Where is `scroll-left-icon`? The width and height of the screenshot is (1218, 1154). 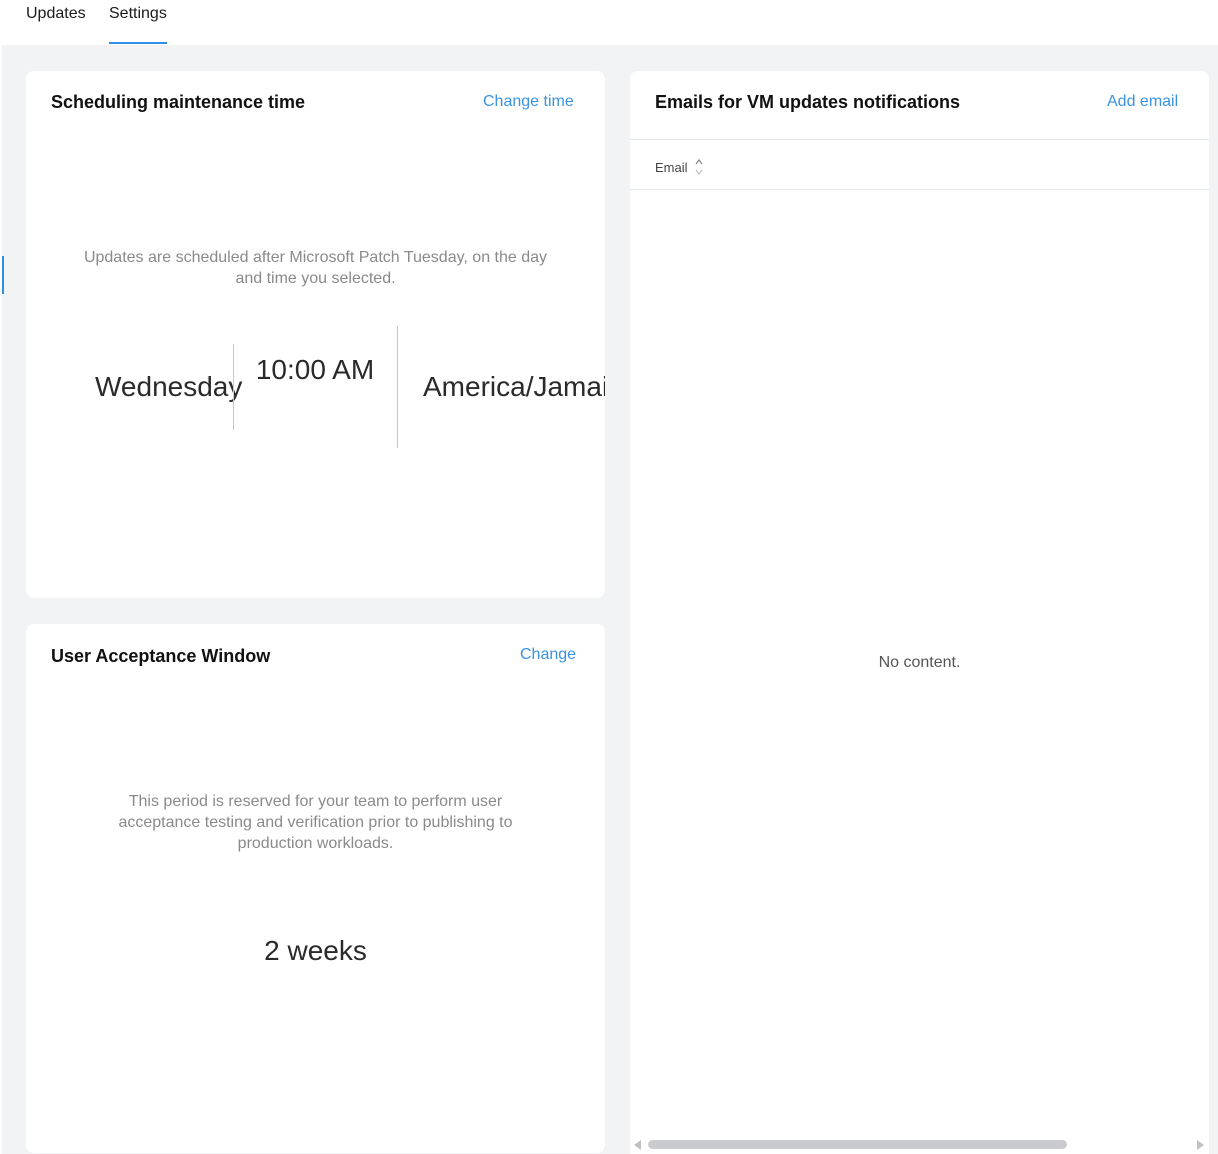 scroll-left-icon is located at coordinates (637, 1145).